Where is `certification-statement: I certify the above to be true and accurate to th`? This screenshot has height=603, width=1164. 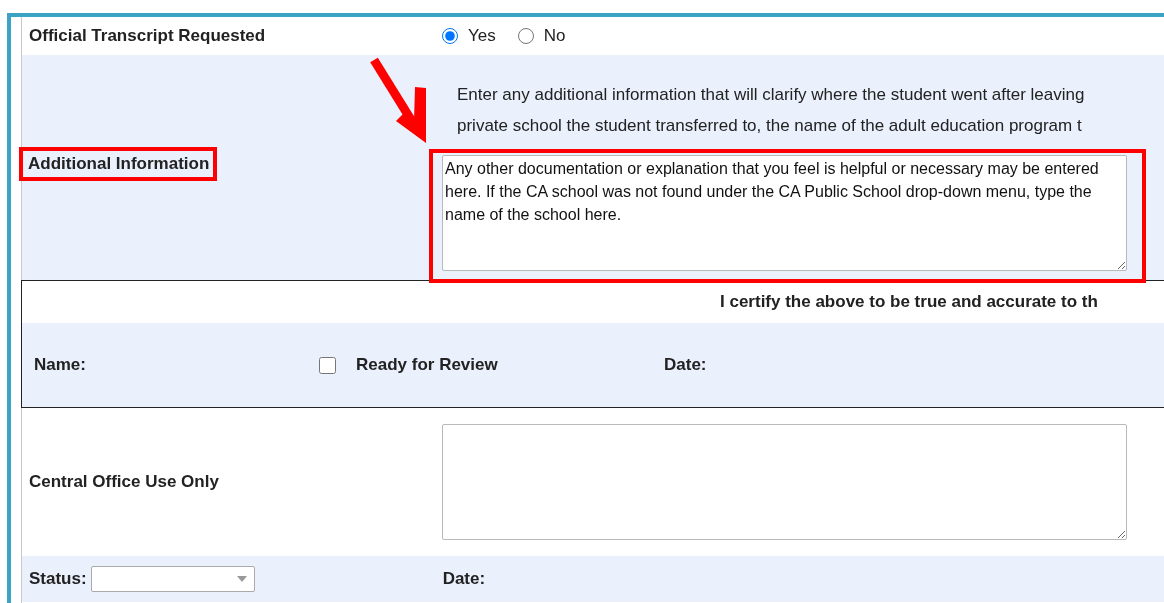 certification-statement: I certify the above to be true and accurate to th is located at coordinates (909, 302).